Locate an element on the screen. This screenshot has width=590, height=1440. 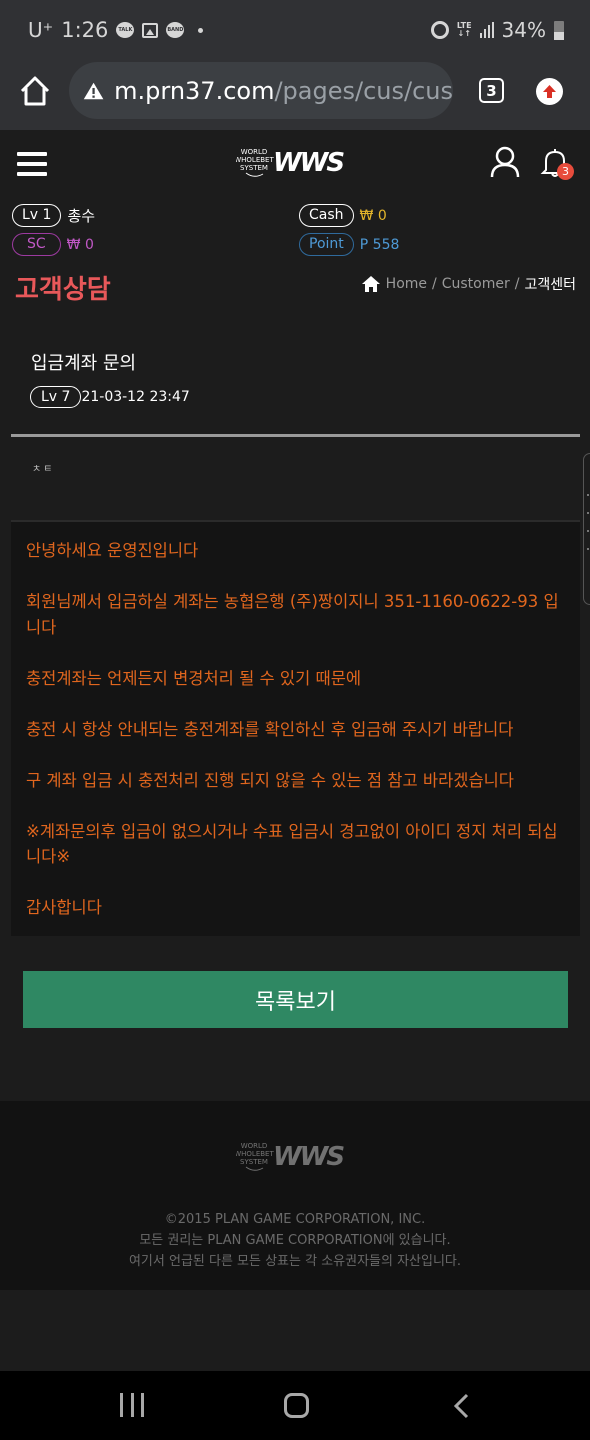
carrier-label: U⁺ is located at coordinates (41, 30).